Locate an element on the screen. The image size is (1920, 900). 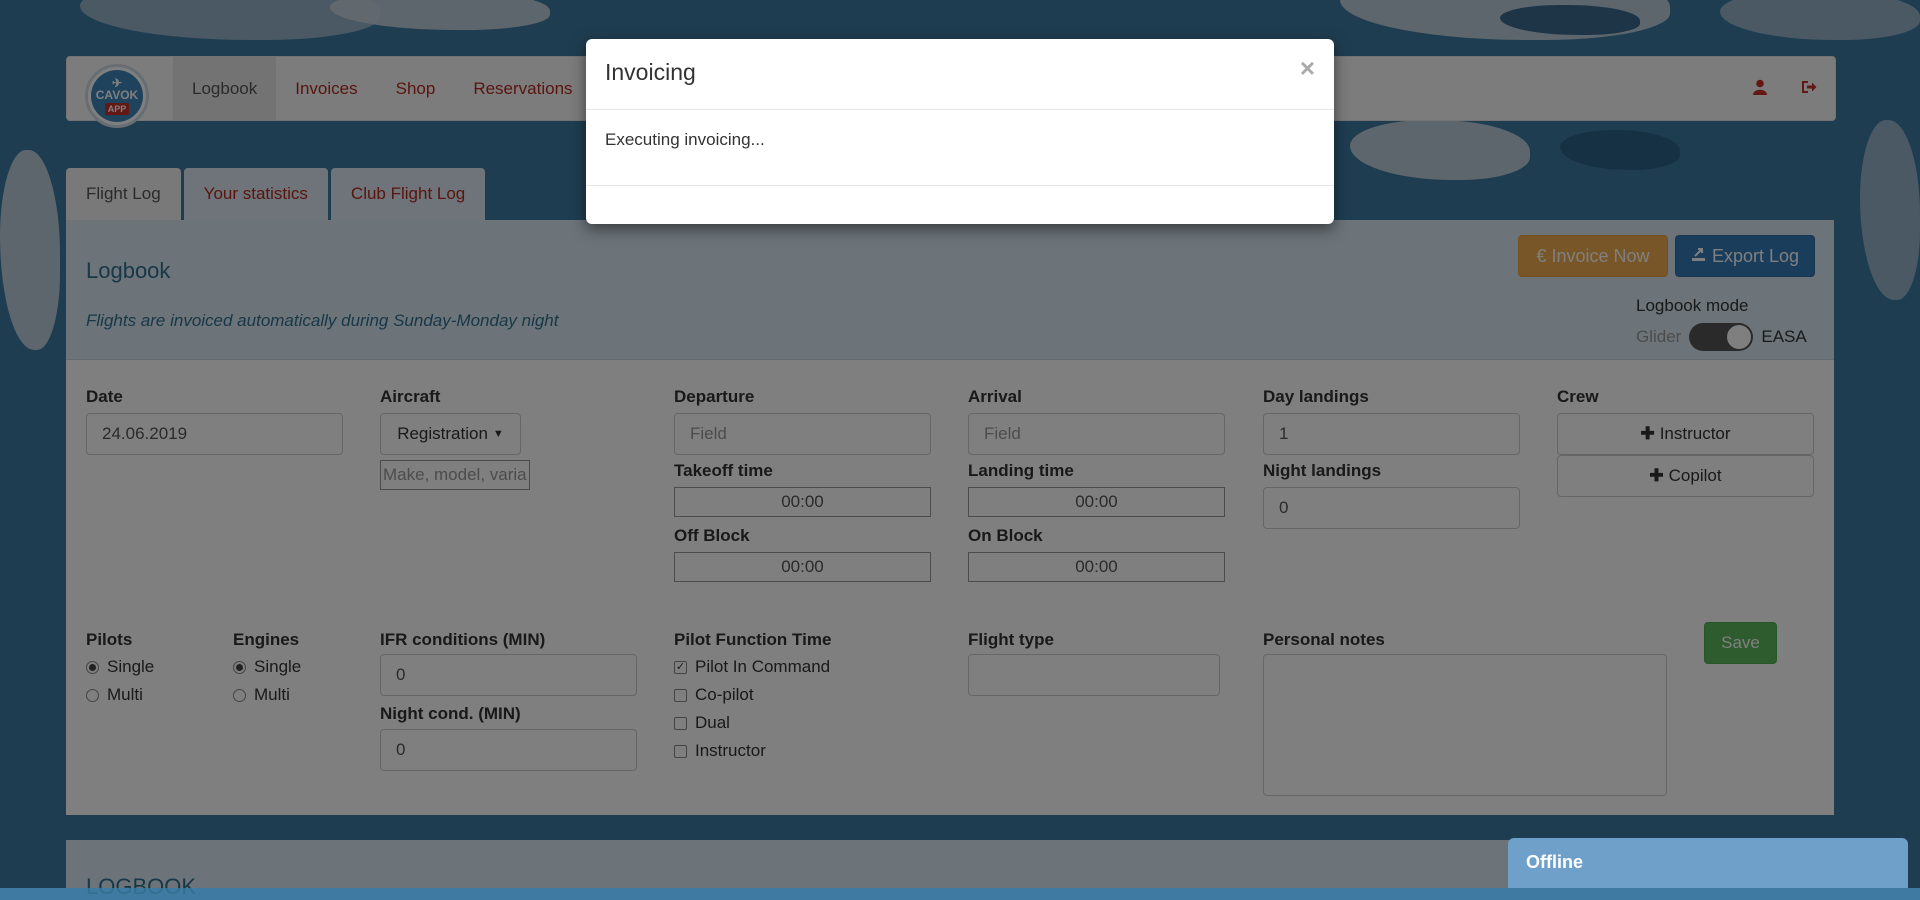
modal-title: Invoicing is located at coordinates (650, 72).